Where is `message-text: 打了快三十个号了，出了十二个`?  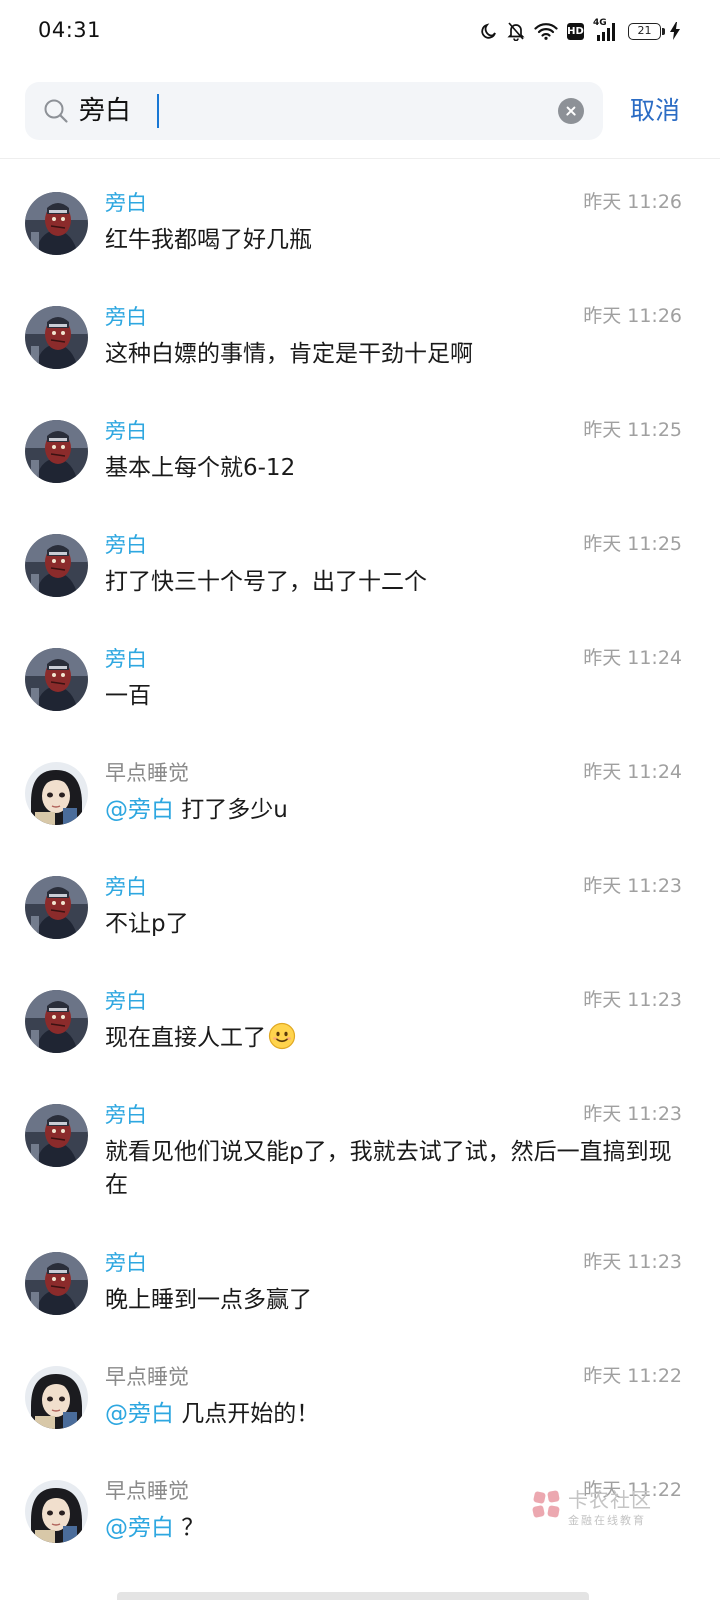
message-text: 打了快三十个号了，出了十二个 is located at coordinates (395, 582).